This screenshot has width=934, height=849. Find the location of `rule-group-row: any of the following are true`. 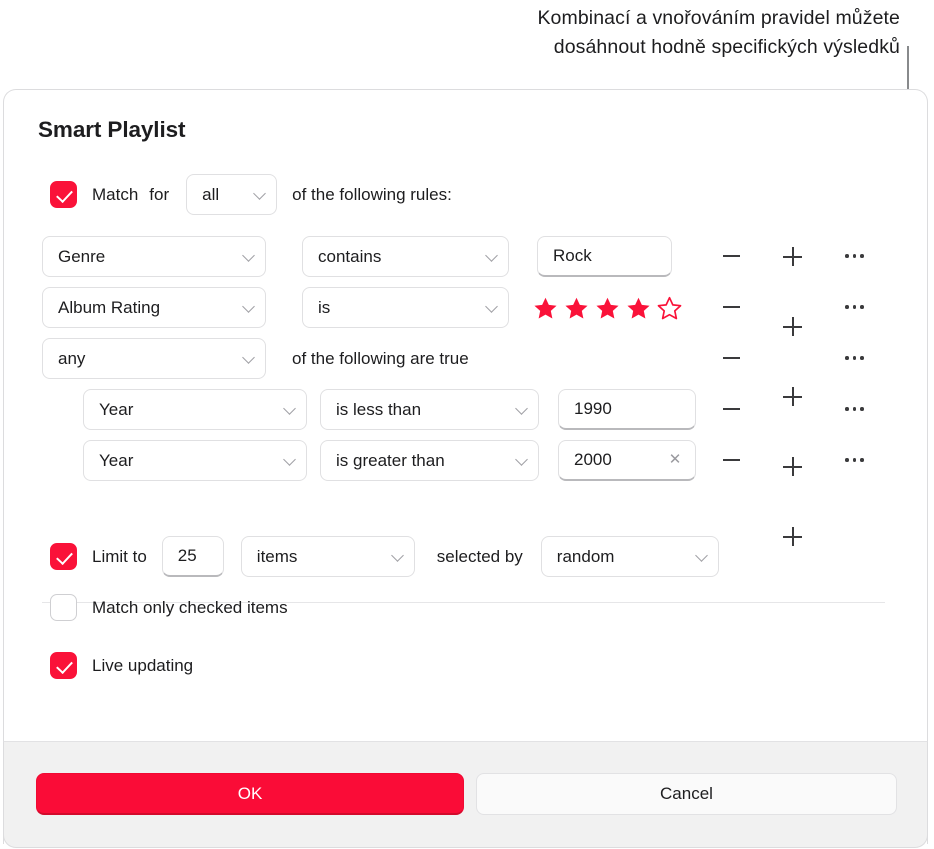

rule-group-row: any of the following are true is located at coordinates (255, 358).